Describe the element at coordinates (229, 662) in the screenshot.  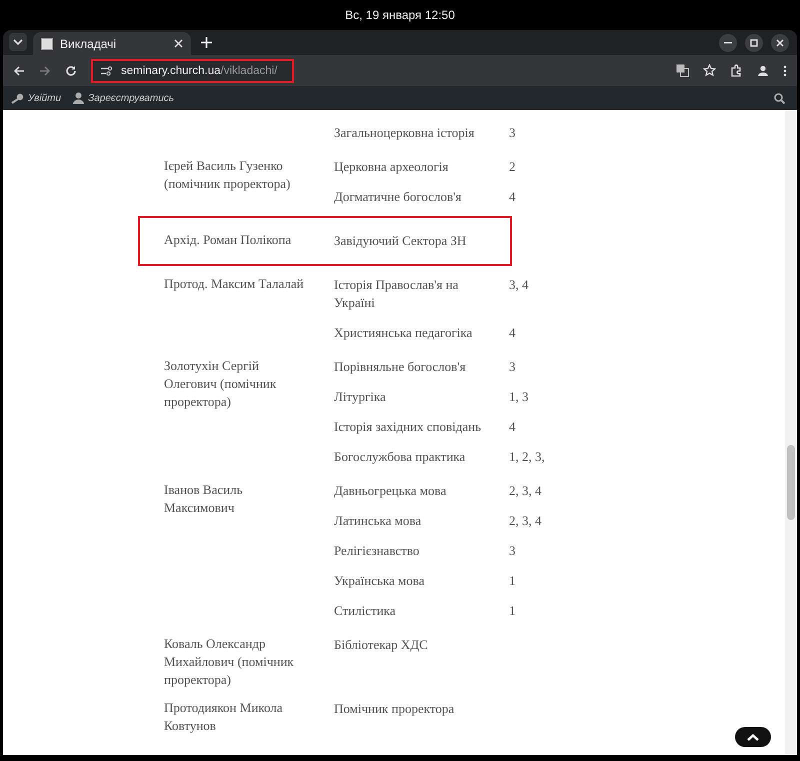
I see `teacher-name: Коваль Олександр Михайлович (помічник проректора)` at that location.